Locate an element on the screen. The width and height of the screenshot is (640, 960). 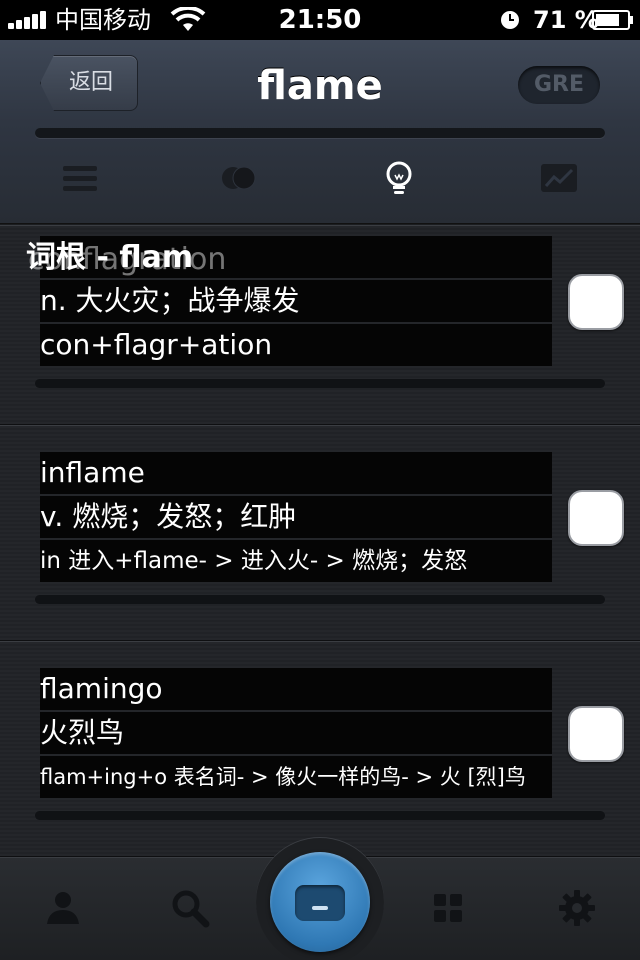
card-icon is located at coordinates (320, 903).